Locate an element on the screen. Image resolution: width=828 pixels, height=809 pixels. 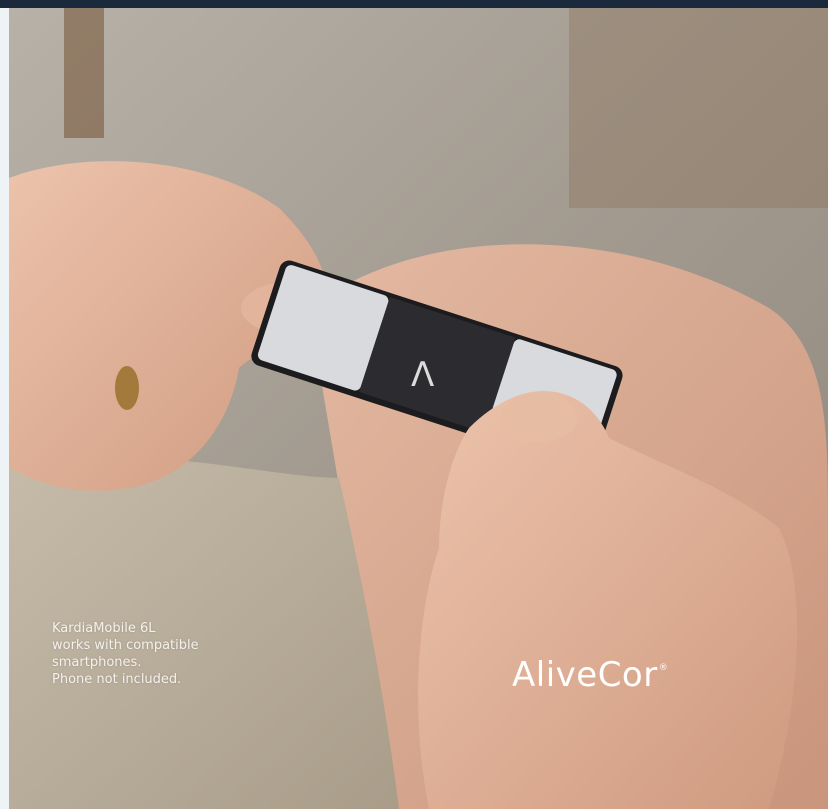
top-bar is located at coordinates (414, 4).